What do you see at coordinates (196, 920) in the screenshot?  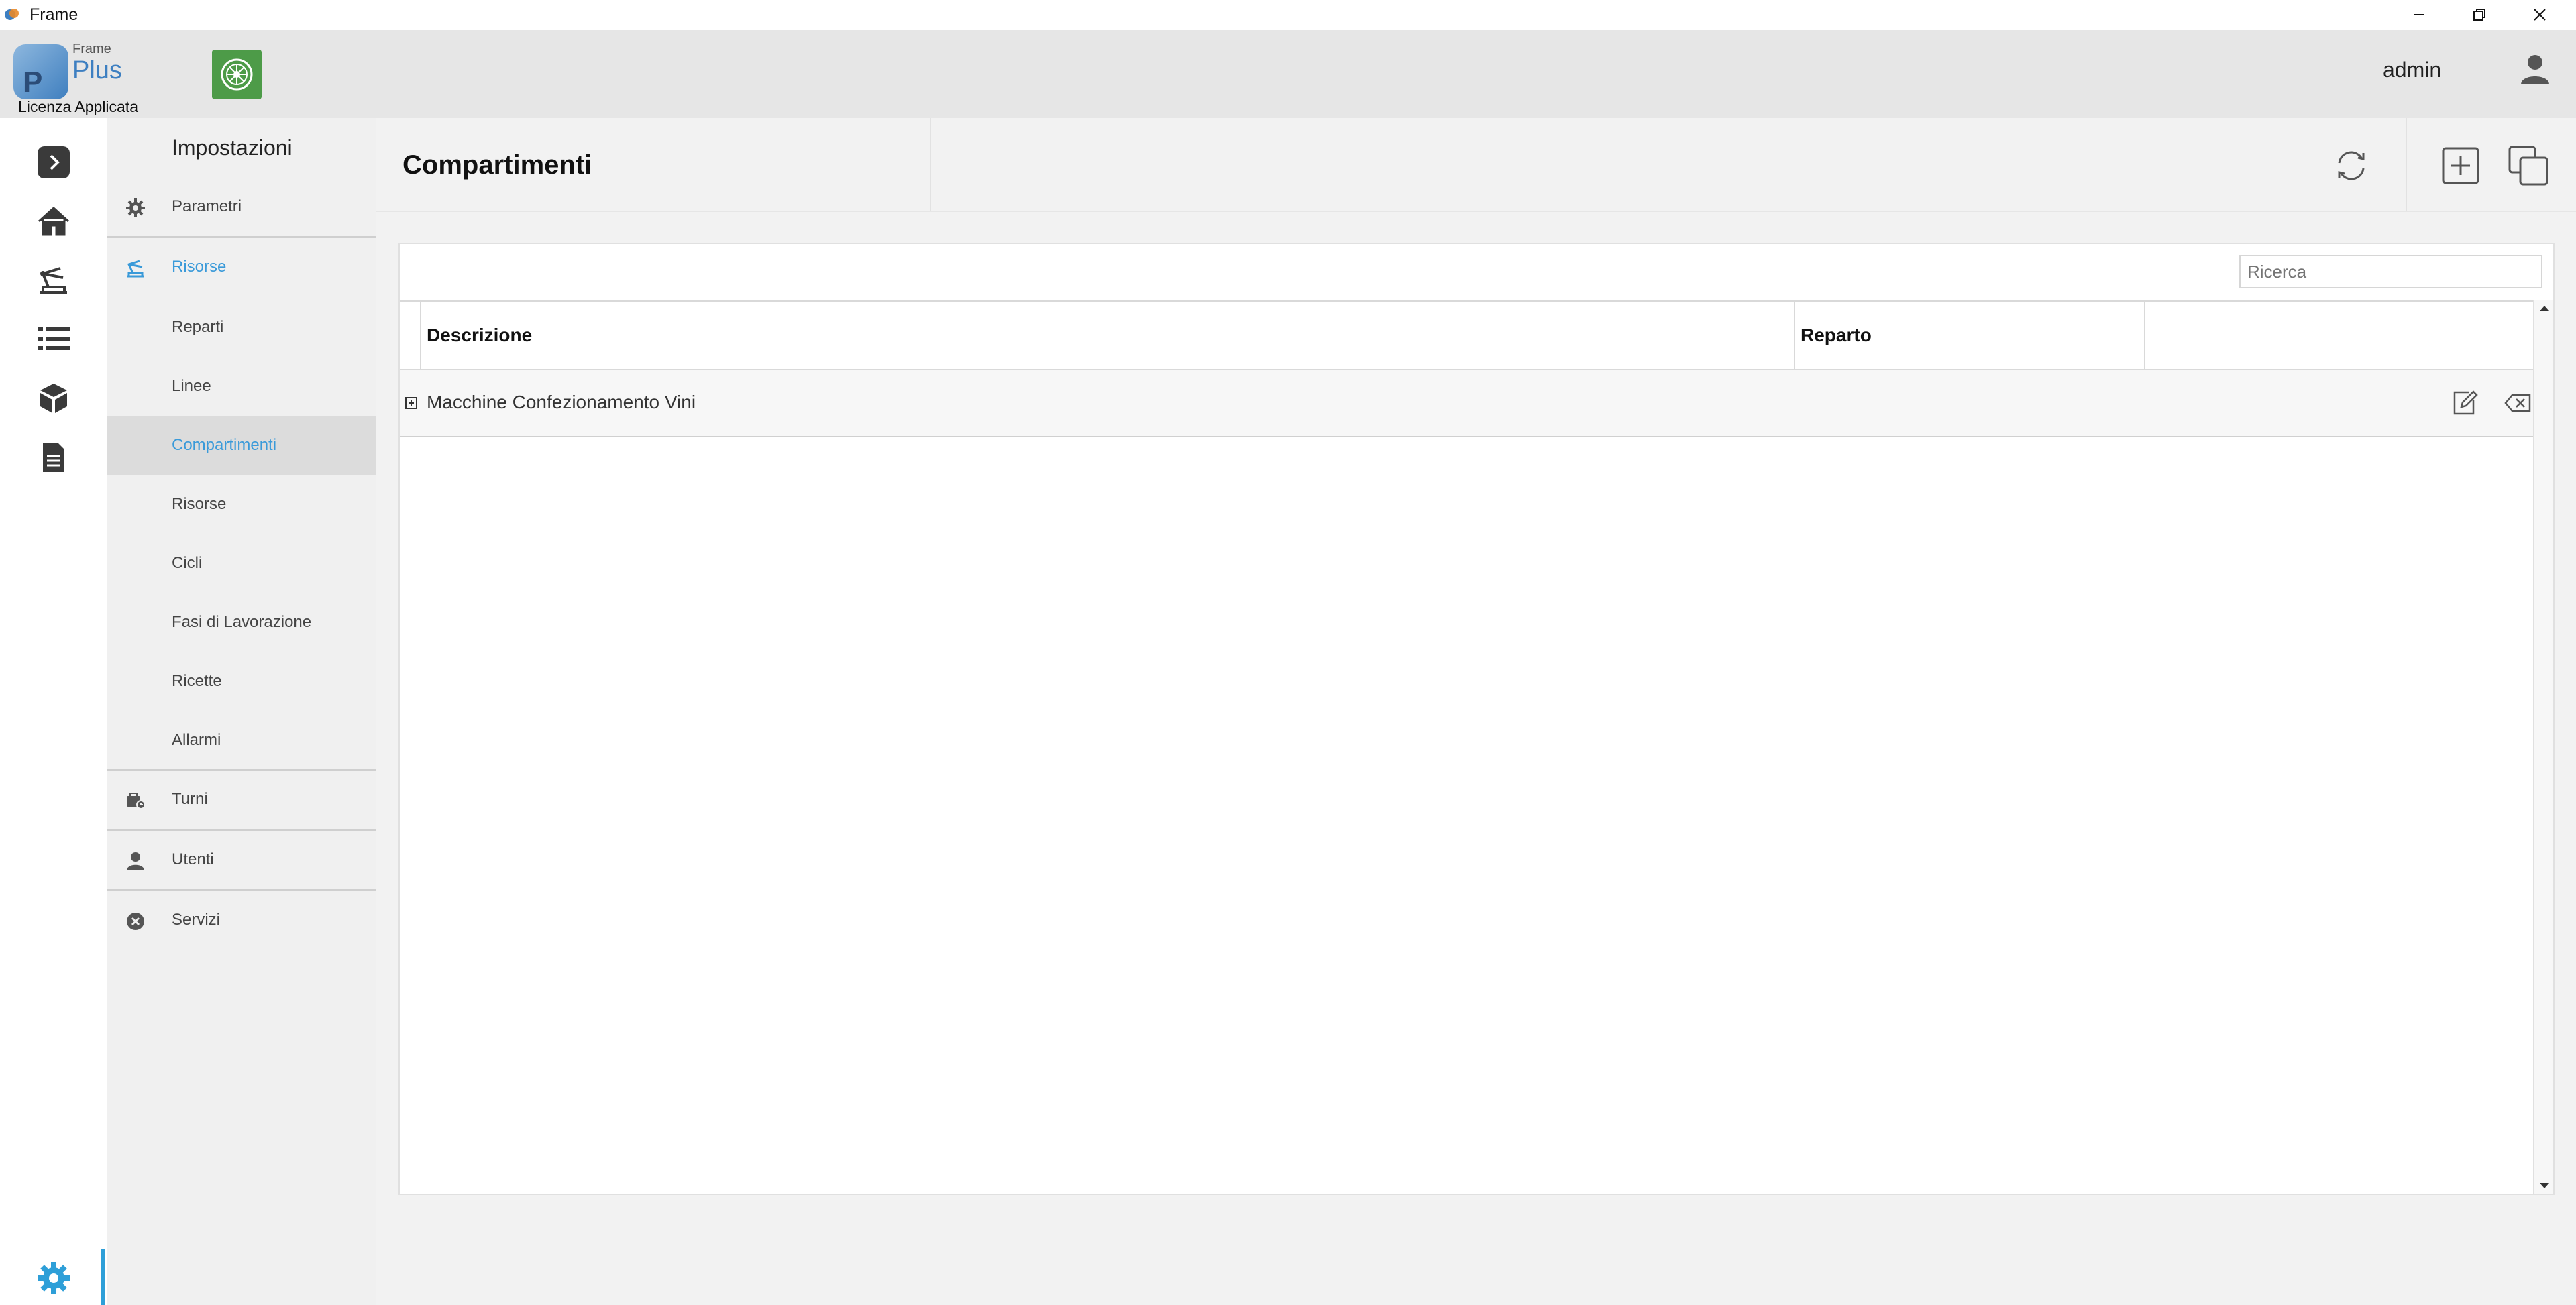 I see `menu-item-label: Servizi` at bounding box center [196, 920].